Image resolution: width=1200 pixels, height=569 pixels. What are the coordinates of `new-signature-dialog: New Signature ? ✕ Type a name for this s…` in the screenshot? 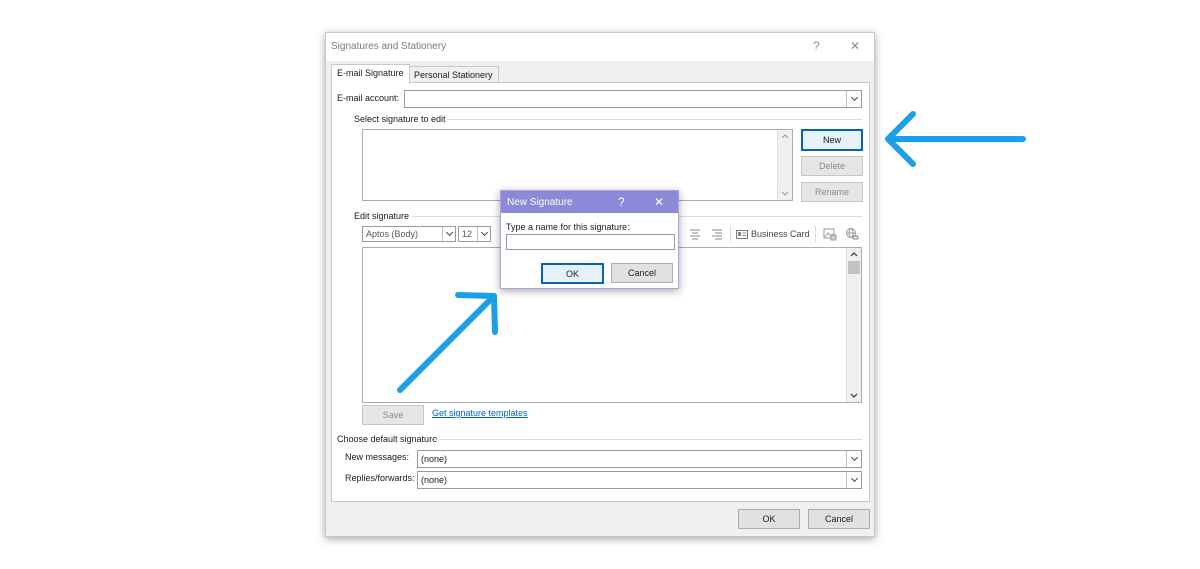 It's located at (589, 239).